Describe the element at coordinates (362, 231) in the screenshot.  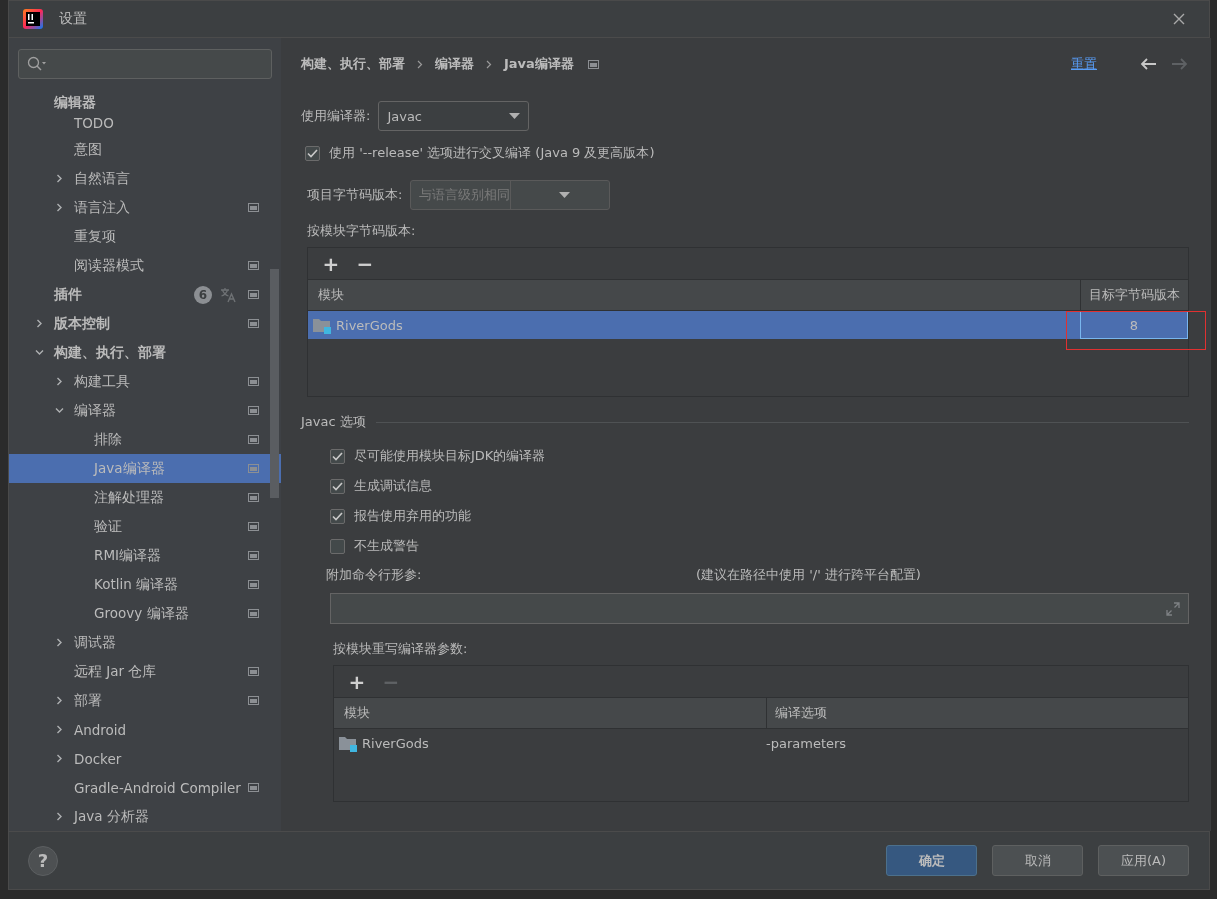
I see `table-label: 按模块字节码版本:` at that location.